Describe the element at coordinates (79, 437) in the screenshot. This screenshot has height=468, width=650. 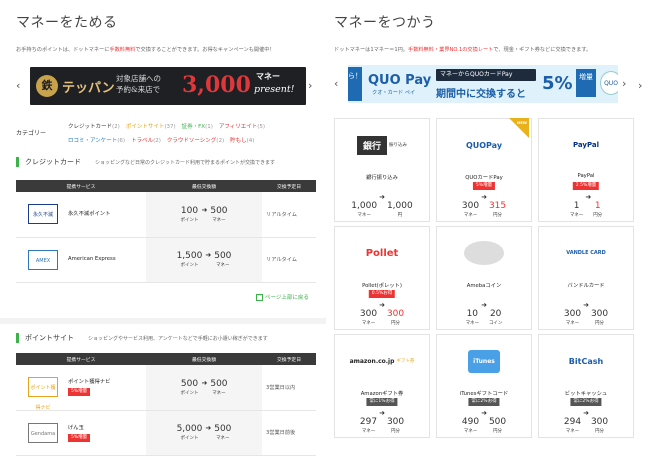
I see `bonus-badge: 5%増量` at that location.